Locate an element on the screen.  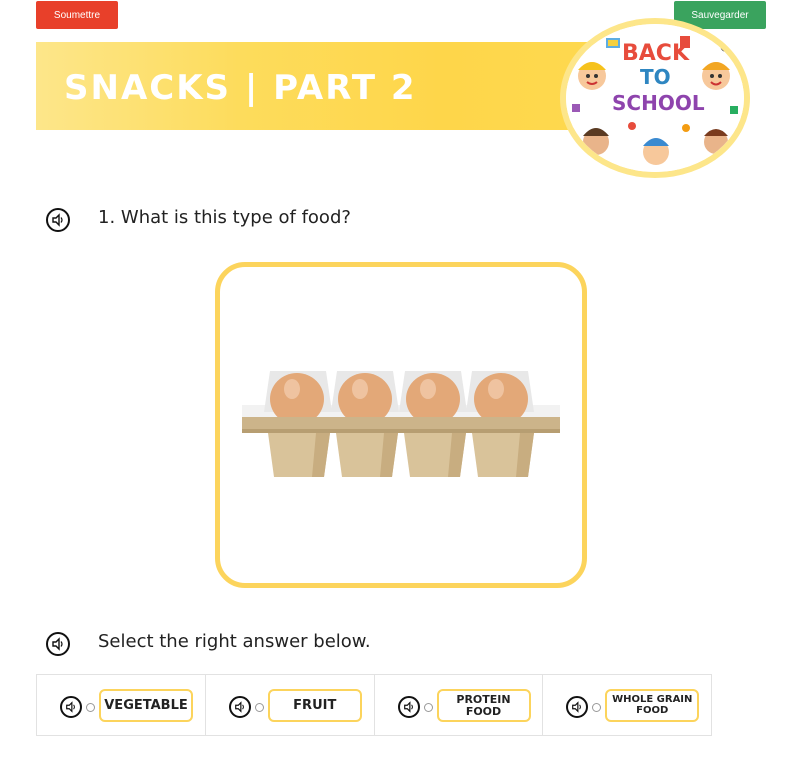
badge-to: TO is located at coordinates (655, 77).